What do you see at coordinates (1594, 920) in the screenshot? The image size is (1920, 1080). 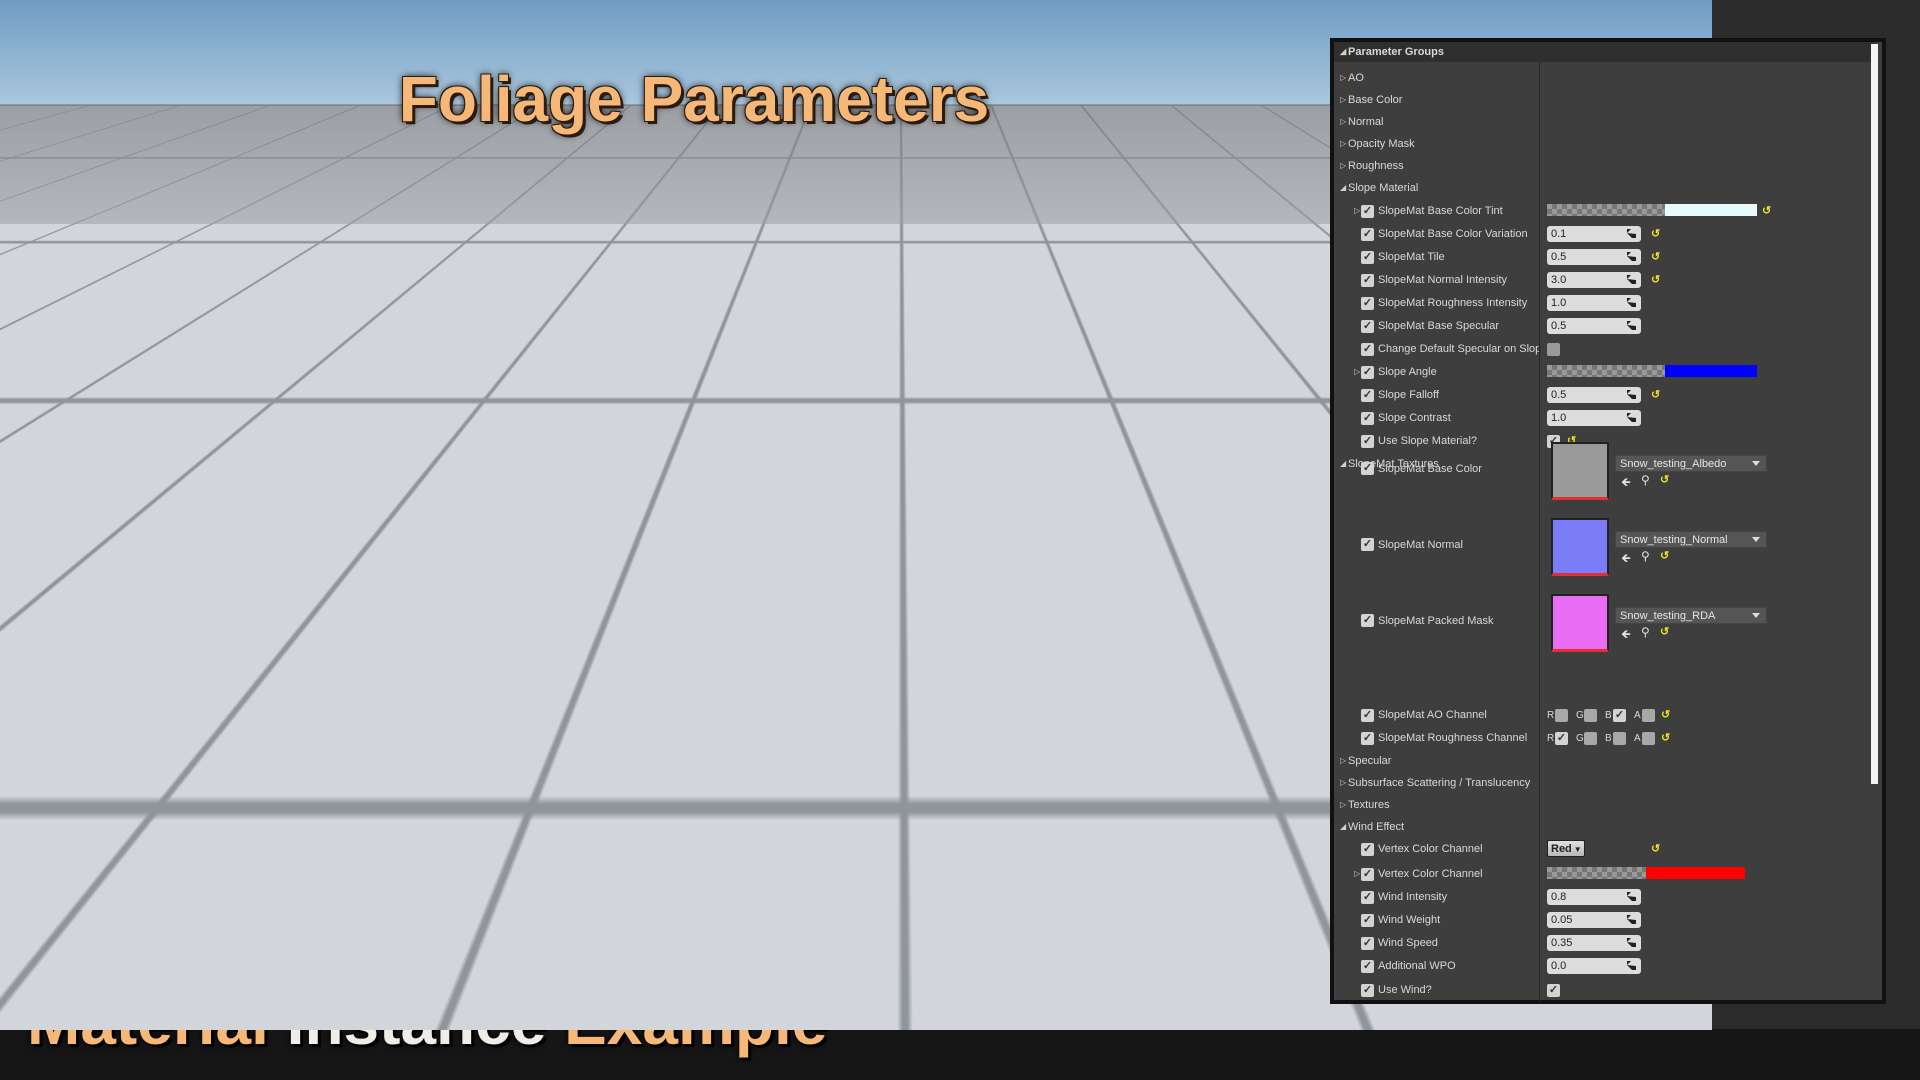 I see `value-field: 0.05` at bounding box center [1594, 920].